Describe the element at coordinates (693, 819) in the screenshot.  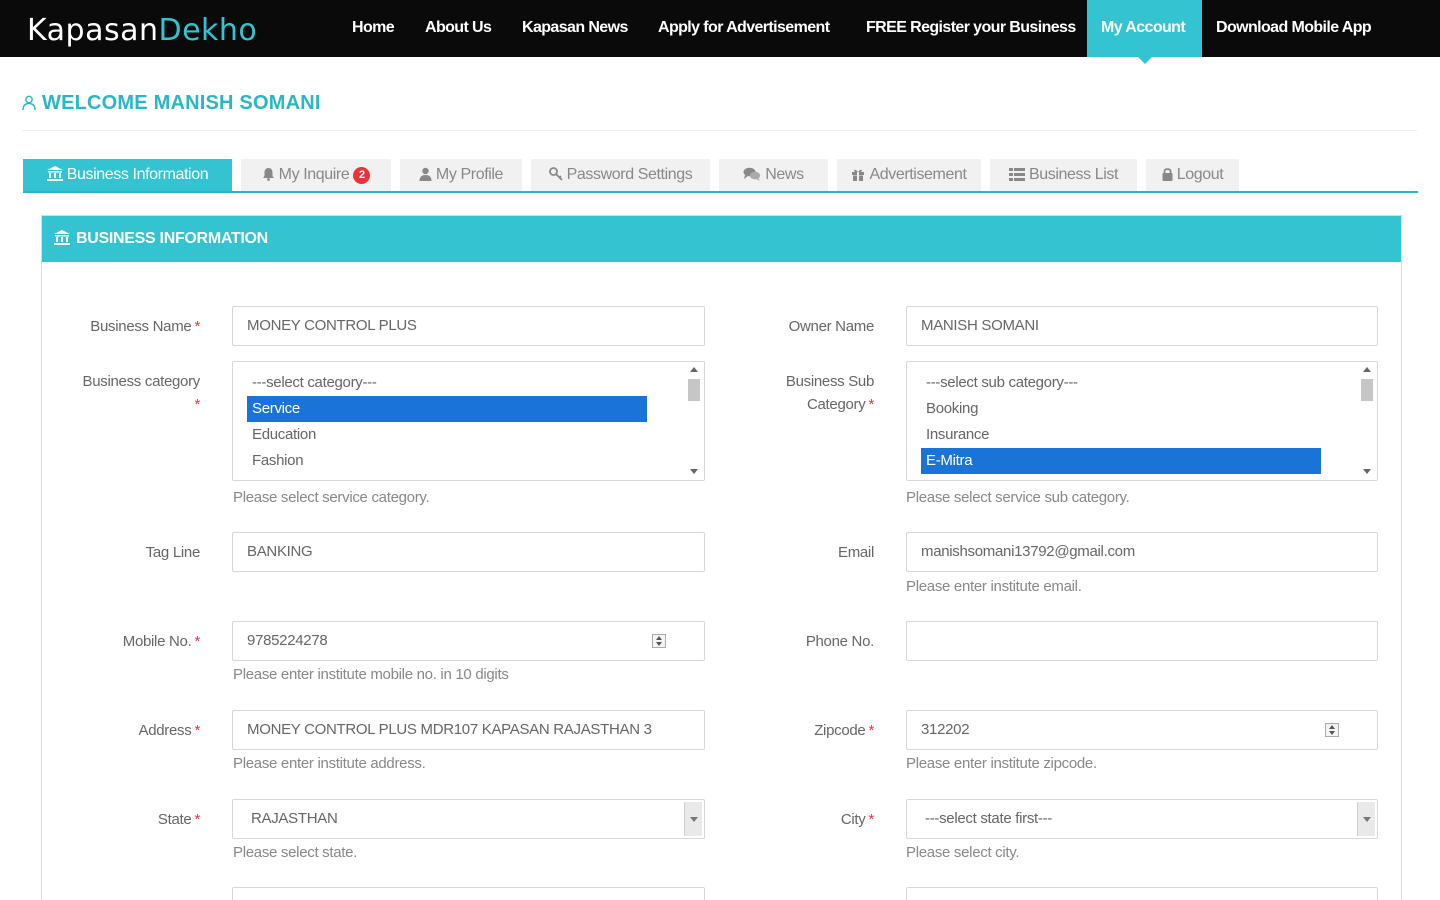
I see `chevron-down-icon` at that location.